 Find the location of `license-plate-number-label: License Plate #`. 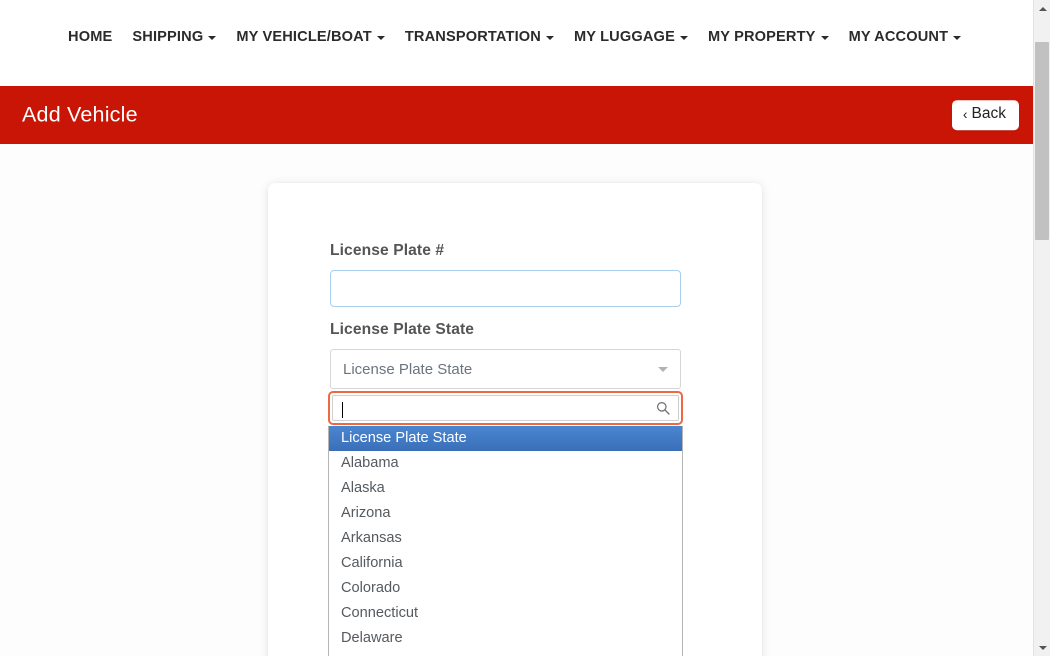

license-plate-number-label: License Plate # is located at coordinates (387, 250).